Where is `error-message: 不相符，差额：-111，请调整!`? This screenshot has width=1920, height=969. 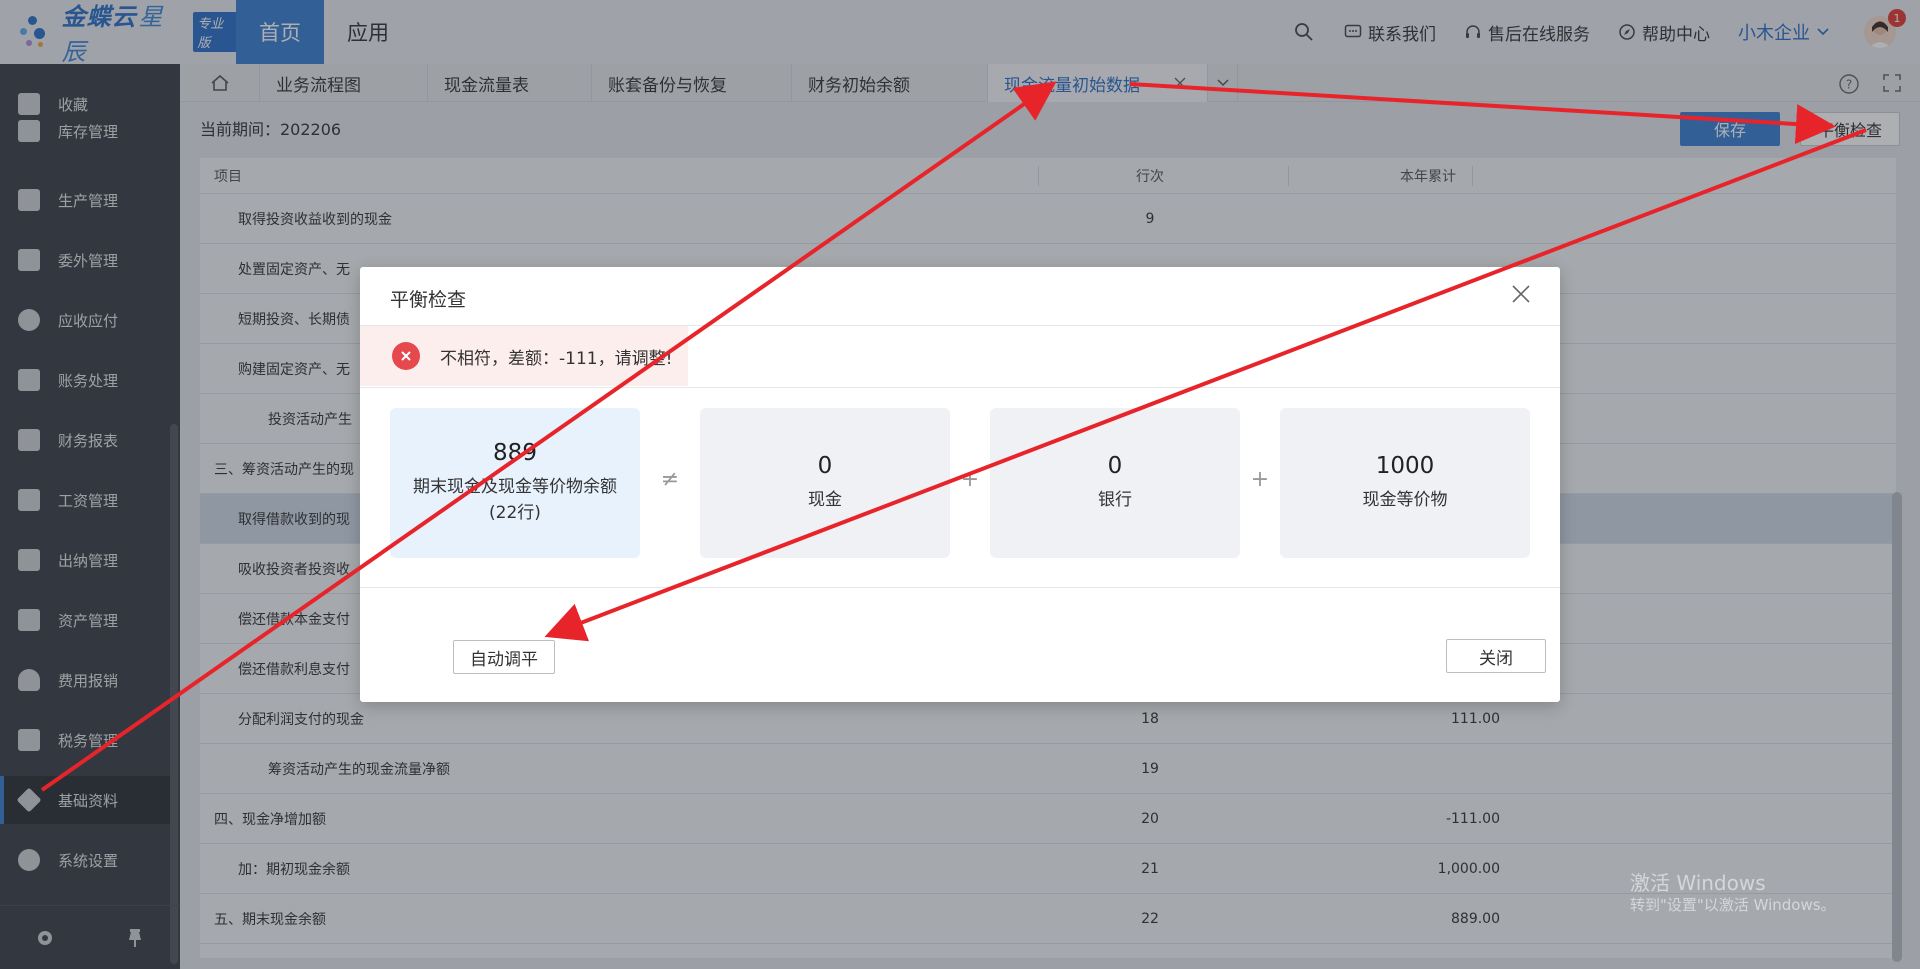
error-message: 不相符，差额：-111，请调整! is located at coordinates (556, 358).